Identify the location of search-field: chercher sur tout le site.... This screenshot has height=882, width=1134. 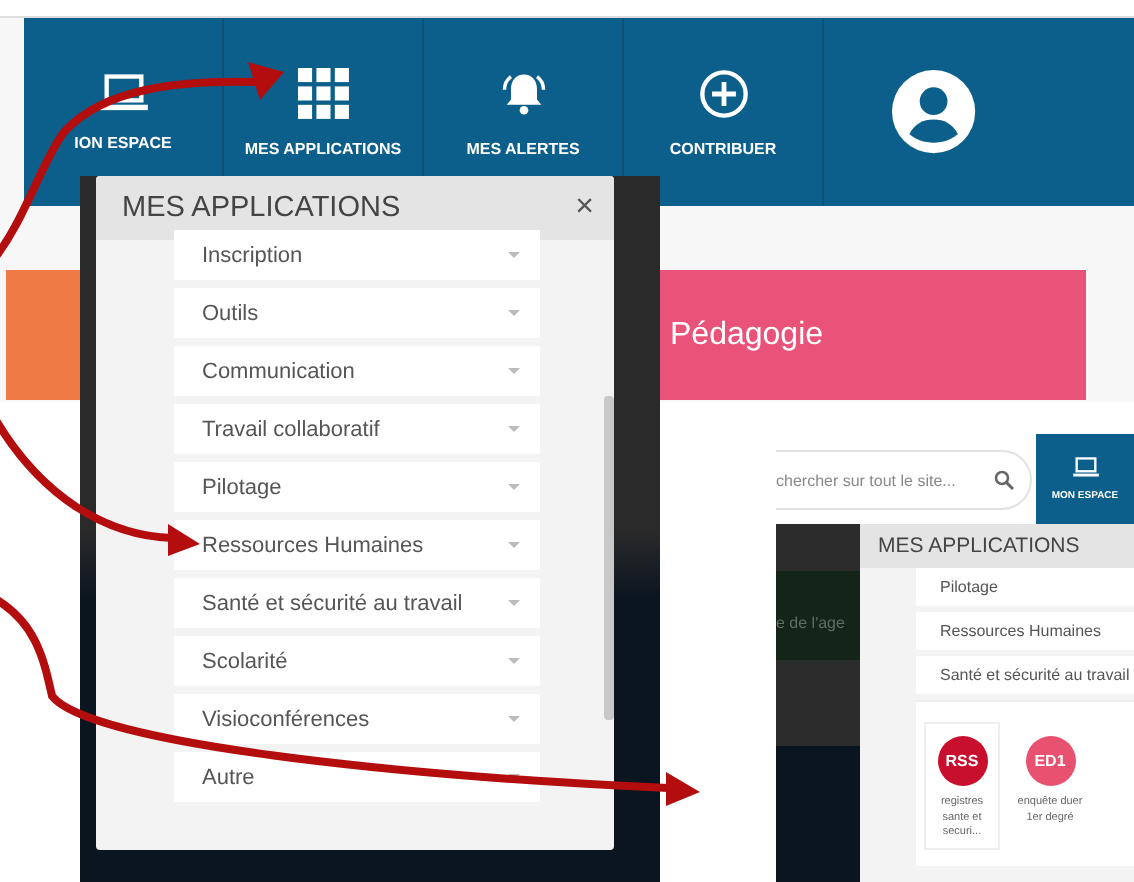
(904, 480).